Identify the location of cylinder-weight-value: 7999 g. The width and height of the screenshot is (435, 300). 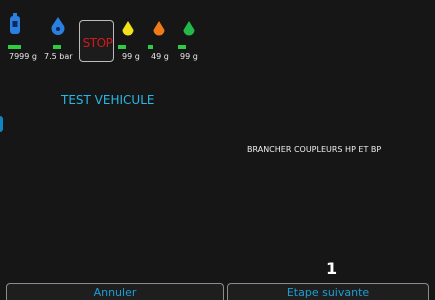
(23, 56).